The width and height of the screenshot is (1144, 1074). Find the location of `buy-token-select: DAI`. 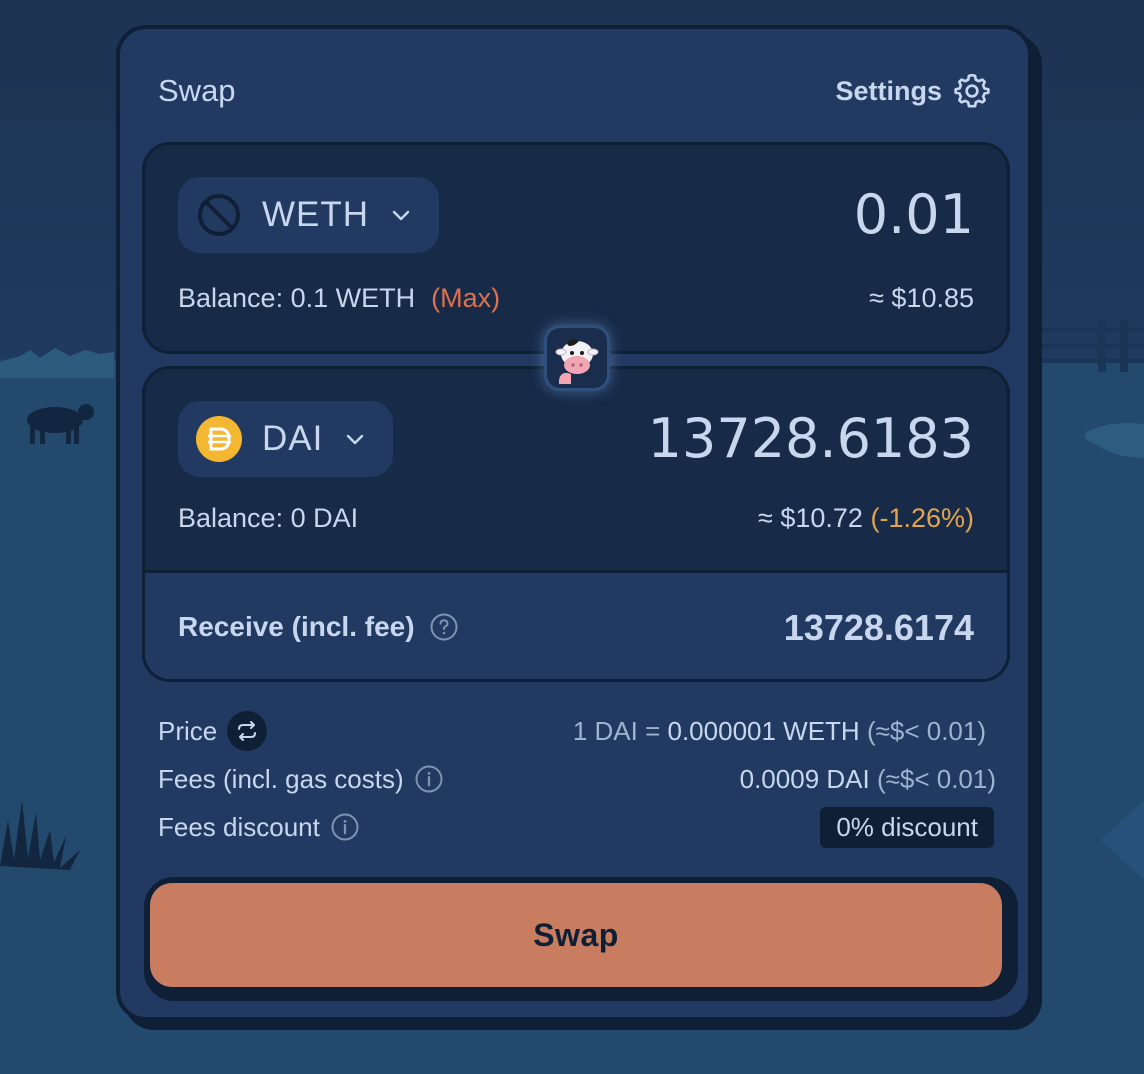

buy-token-select: DAI is located at coordinates (286, 439).